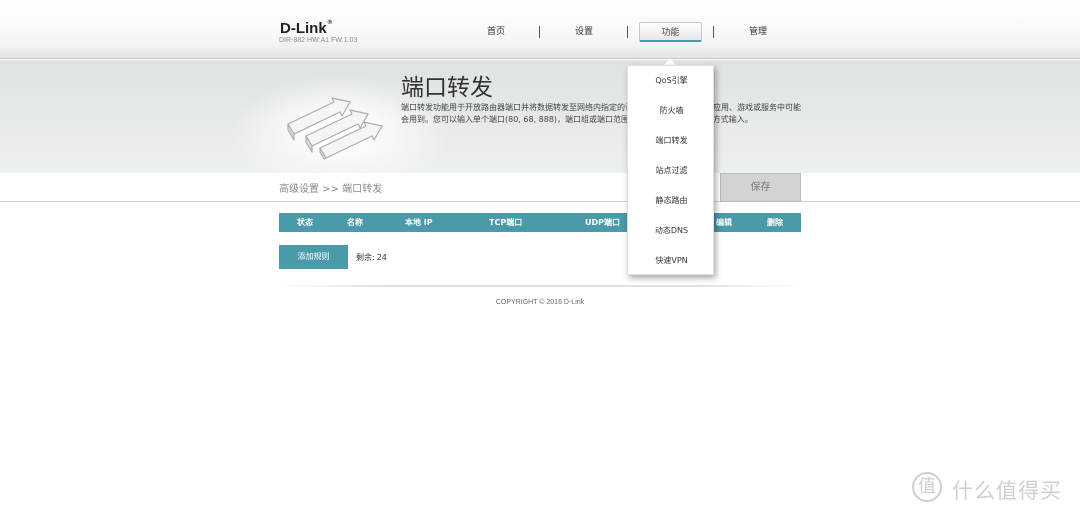  Describe the element at coordinates (775, 222) in the screenshot. I see `column-delete: 删除` at that location.